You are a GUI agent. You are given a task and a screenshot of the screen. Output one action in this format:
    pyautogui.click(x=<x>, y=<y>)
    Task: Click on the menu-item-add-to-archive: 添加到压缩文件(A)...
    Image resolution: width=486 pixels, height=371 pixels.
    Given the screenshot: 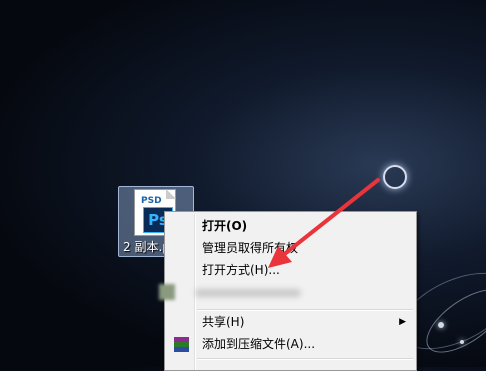 What is the action you would take?
    pyautogui.click(x=290, y=344)
    